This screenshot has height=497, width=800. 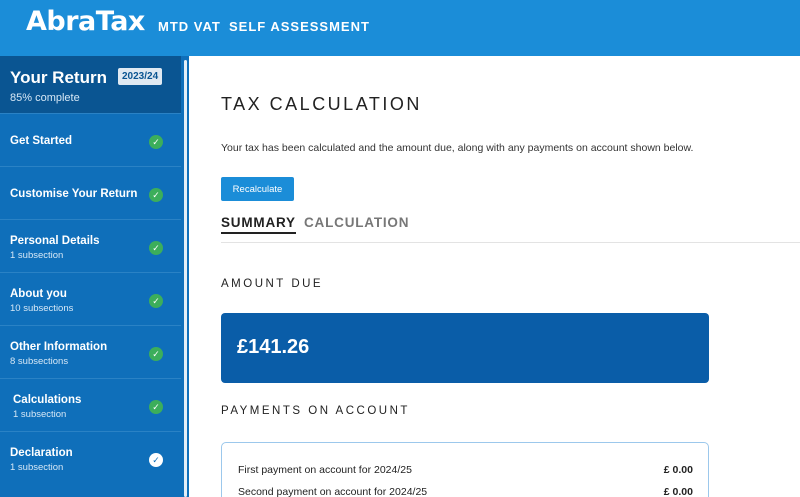 What do you see at coordinates (325, 470) in the screenshot?
I see `payment-label: First payment on account for 2024/25` at bounding box center [325, 470].